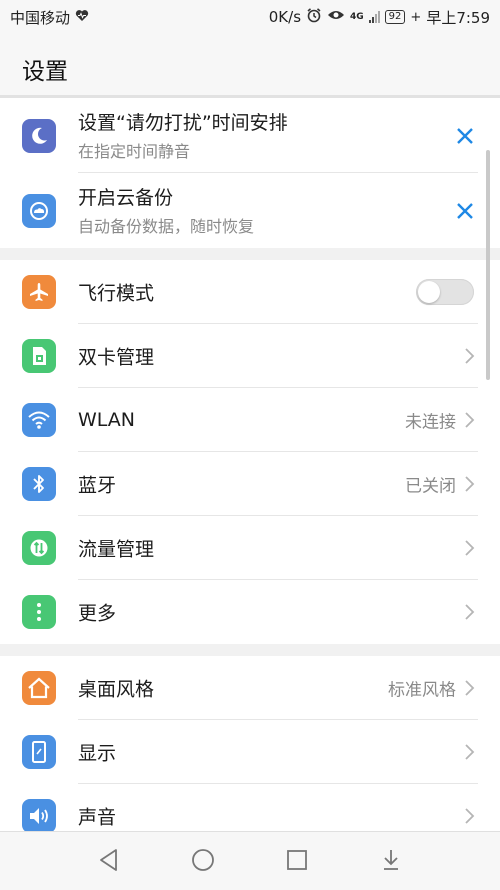 This screenshot has width=500, height=890. Describe the element at coordinates (250, 66) in the screenshot. I see `title-bar: 设置` at that location.